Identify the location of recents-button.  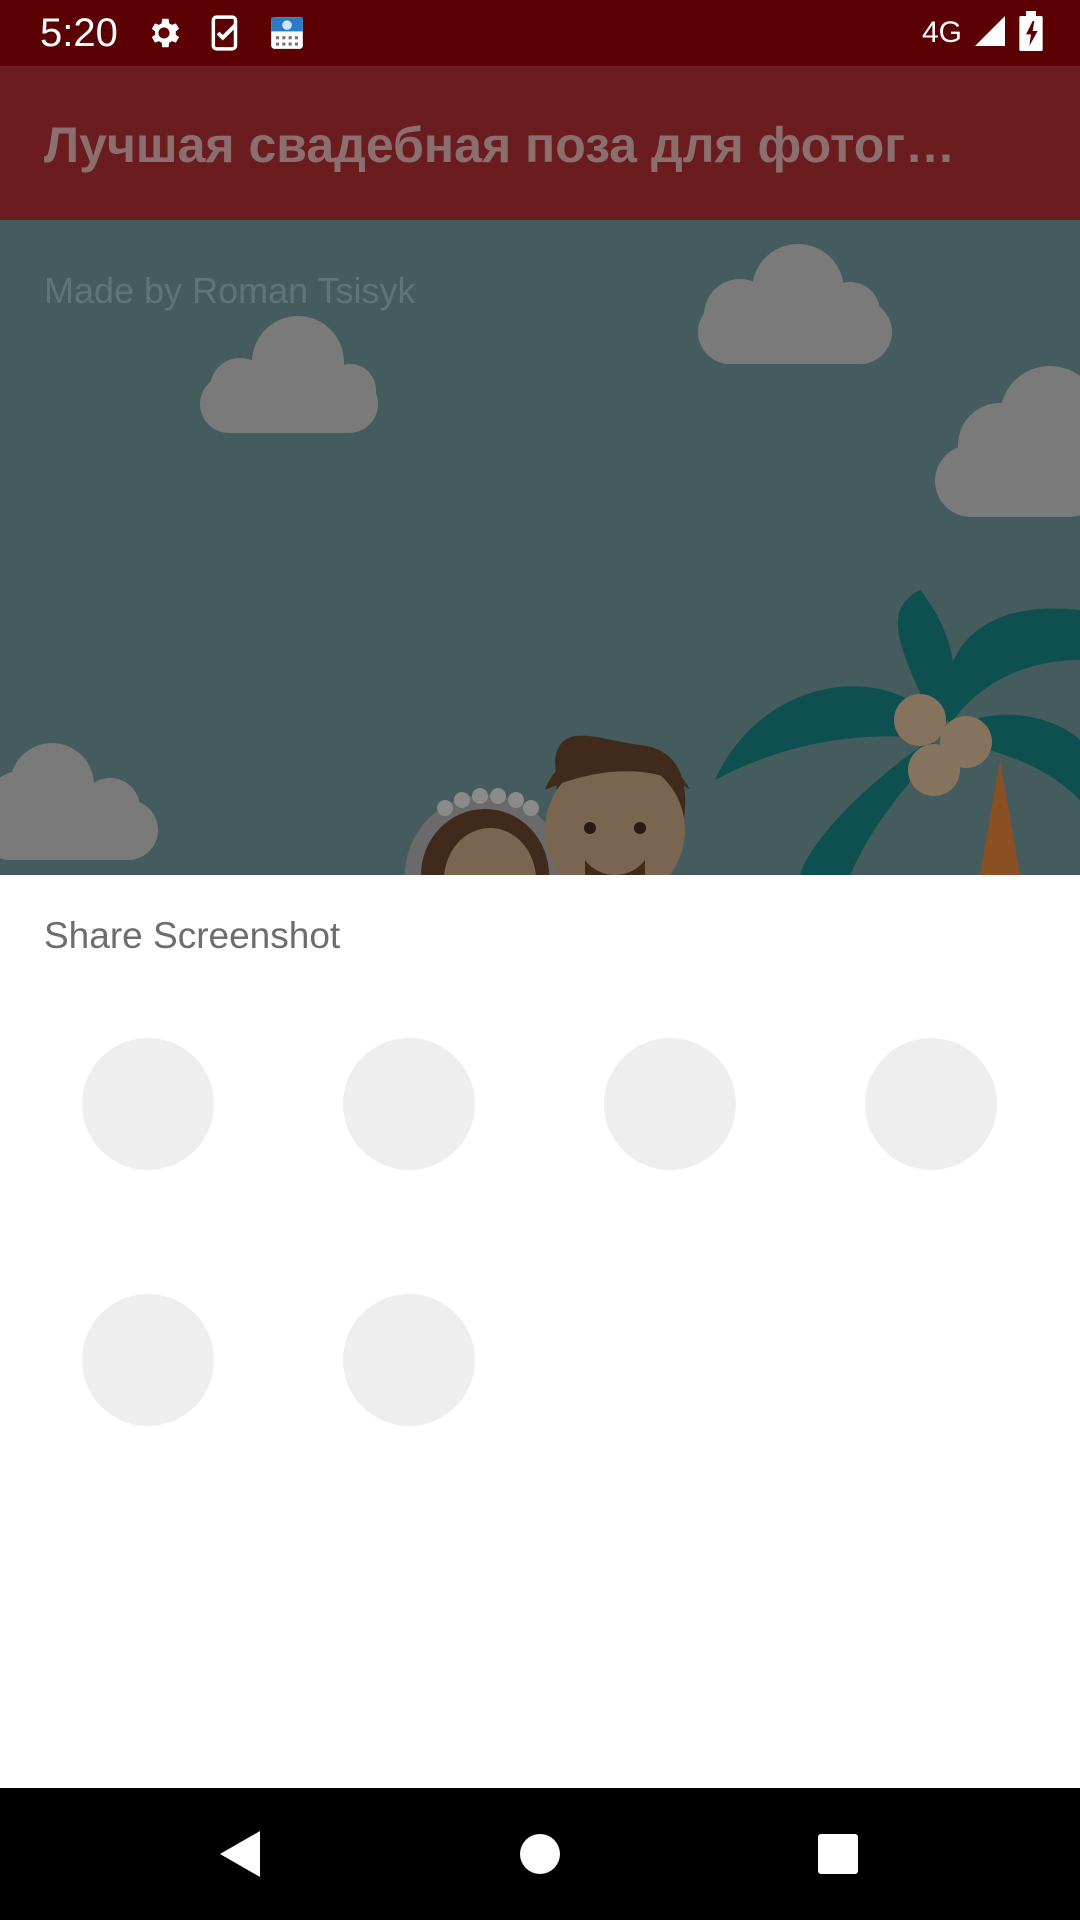
(838, 1854).